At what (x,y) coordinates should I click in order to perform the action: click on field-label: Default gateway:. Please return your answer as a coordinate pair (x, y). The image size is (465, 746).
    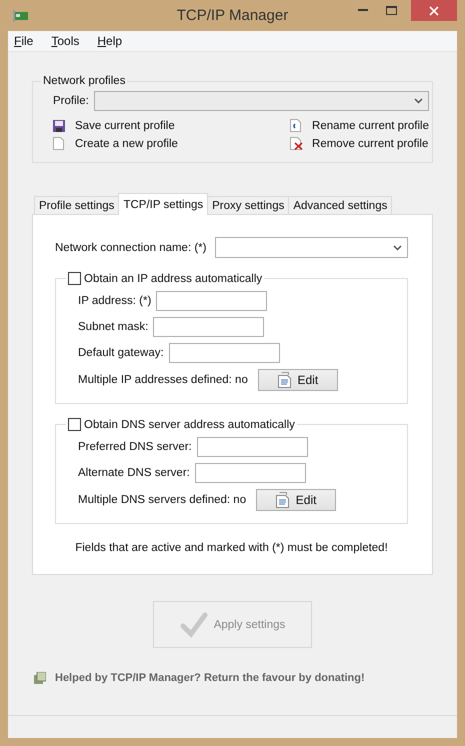
    Looking at the image, I should click on (121, 353).